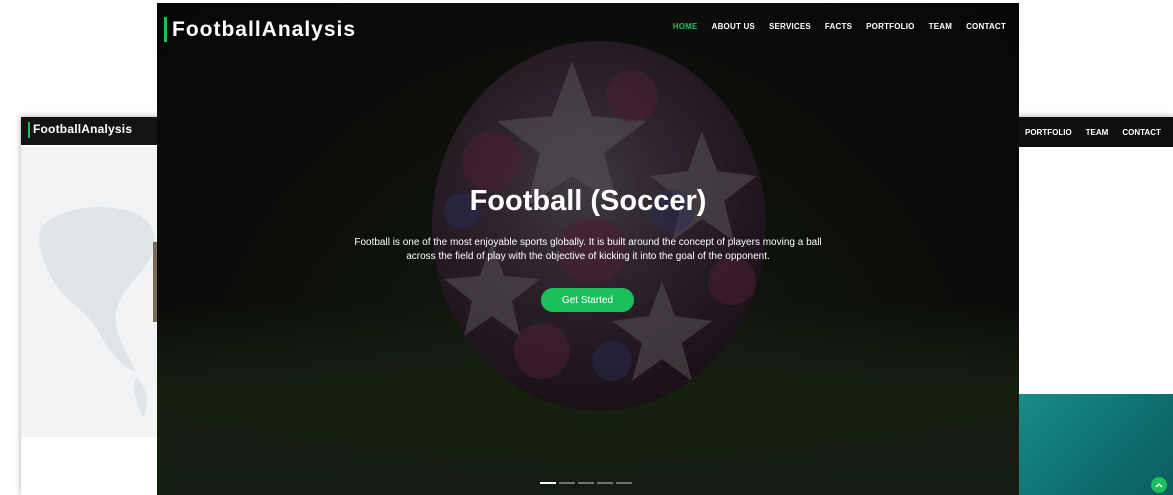 The image size is (1173, 495). What do you see at coordinates (264, 29) in the screenshot?
I see `site-logo: FootballAnalysis` at bounding box center [264, 29].